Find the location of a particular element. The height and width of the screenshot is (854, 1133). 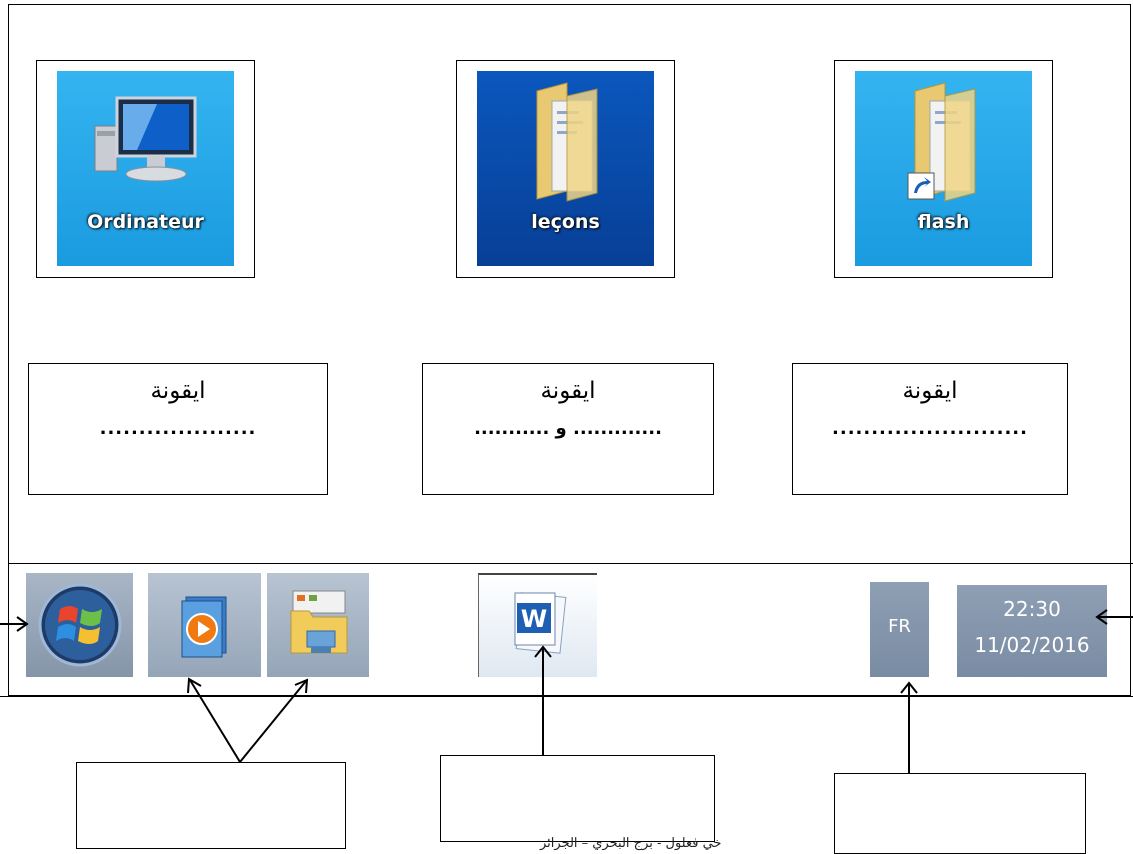

footer-caption: خي فعلول - برج البحري – الجزائر is located at coordinates (631, 843).